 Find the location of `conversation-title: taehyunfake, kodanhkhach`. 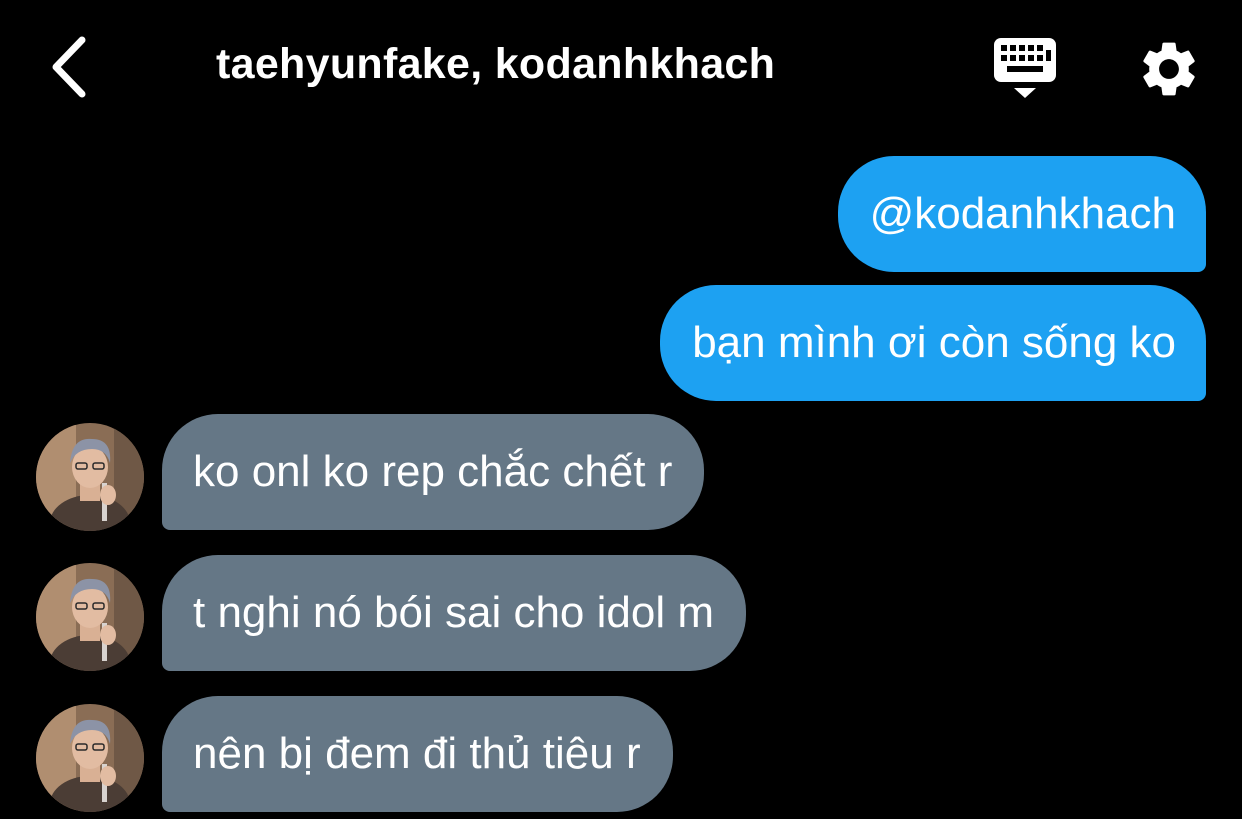

conversation-title: taehyunfake, kodanhkhach is located at coordinates (495, 64).